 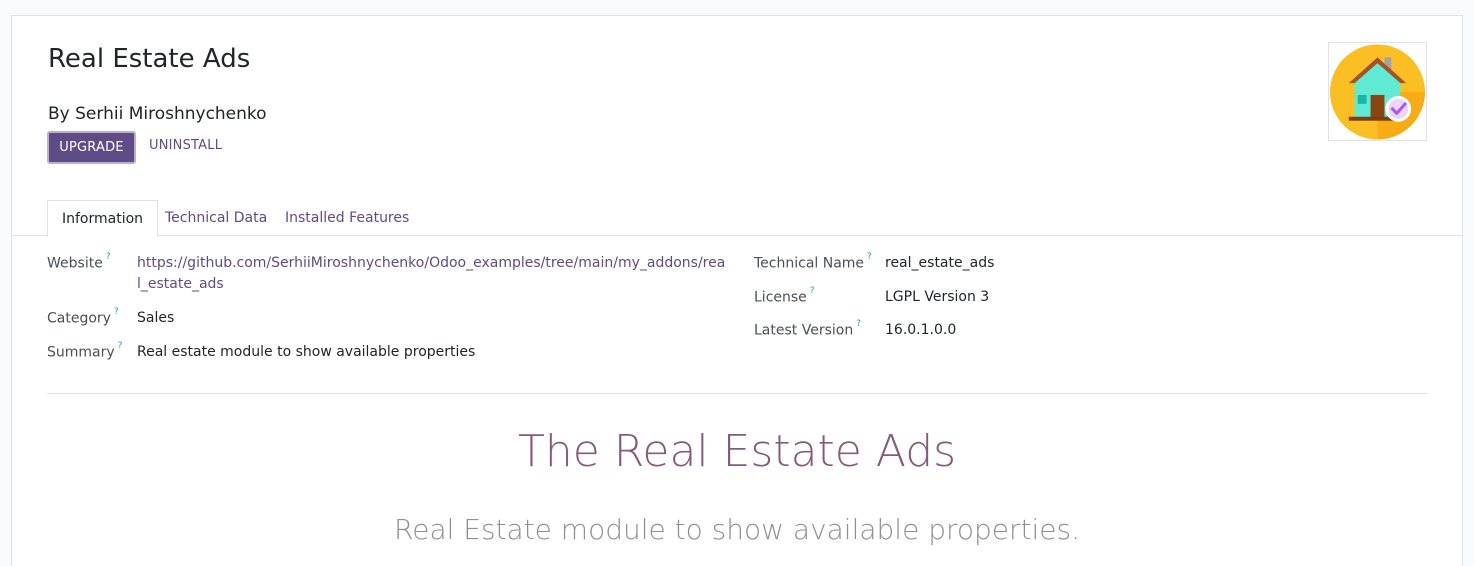 I want to click on latest-version-label: Latest Version?, so click(x=807, y=329).